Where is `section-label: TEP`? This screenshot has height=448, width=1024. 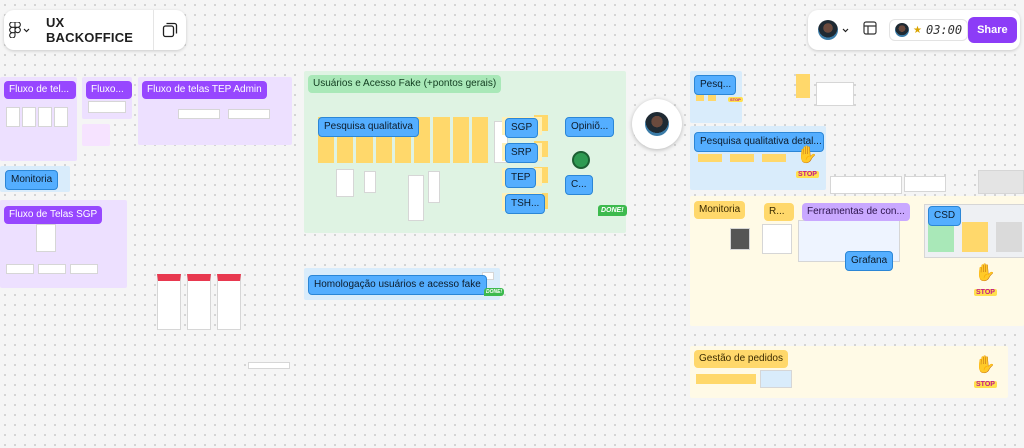
section-label: TEP is located at coordinates (521, 178).